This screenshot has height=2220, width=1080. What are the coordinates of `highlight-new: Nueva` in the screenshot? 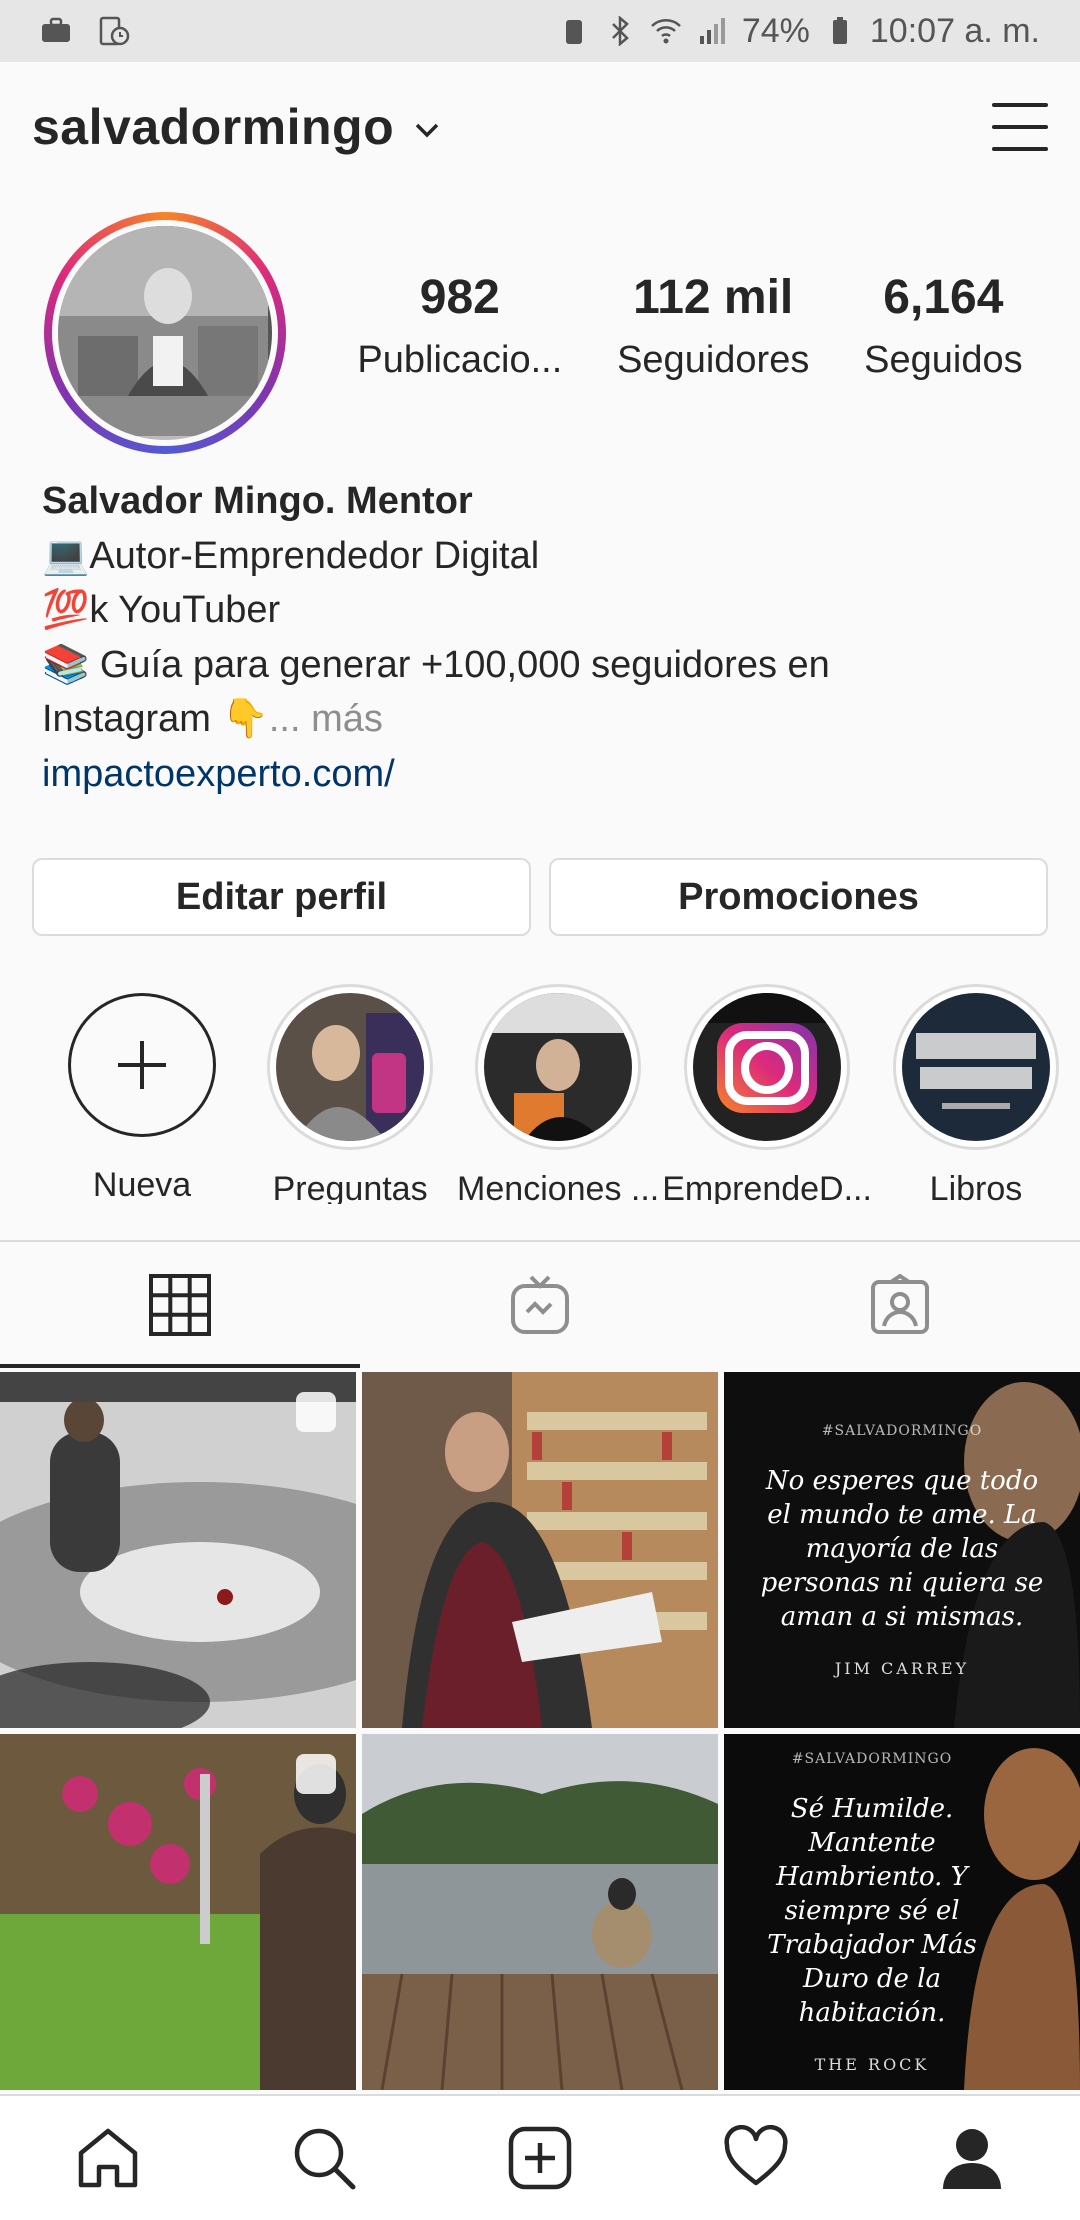 It's located at (142, 1094).